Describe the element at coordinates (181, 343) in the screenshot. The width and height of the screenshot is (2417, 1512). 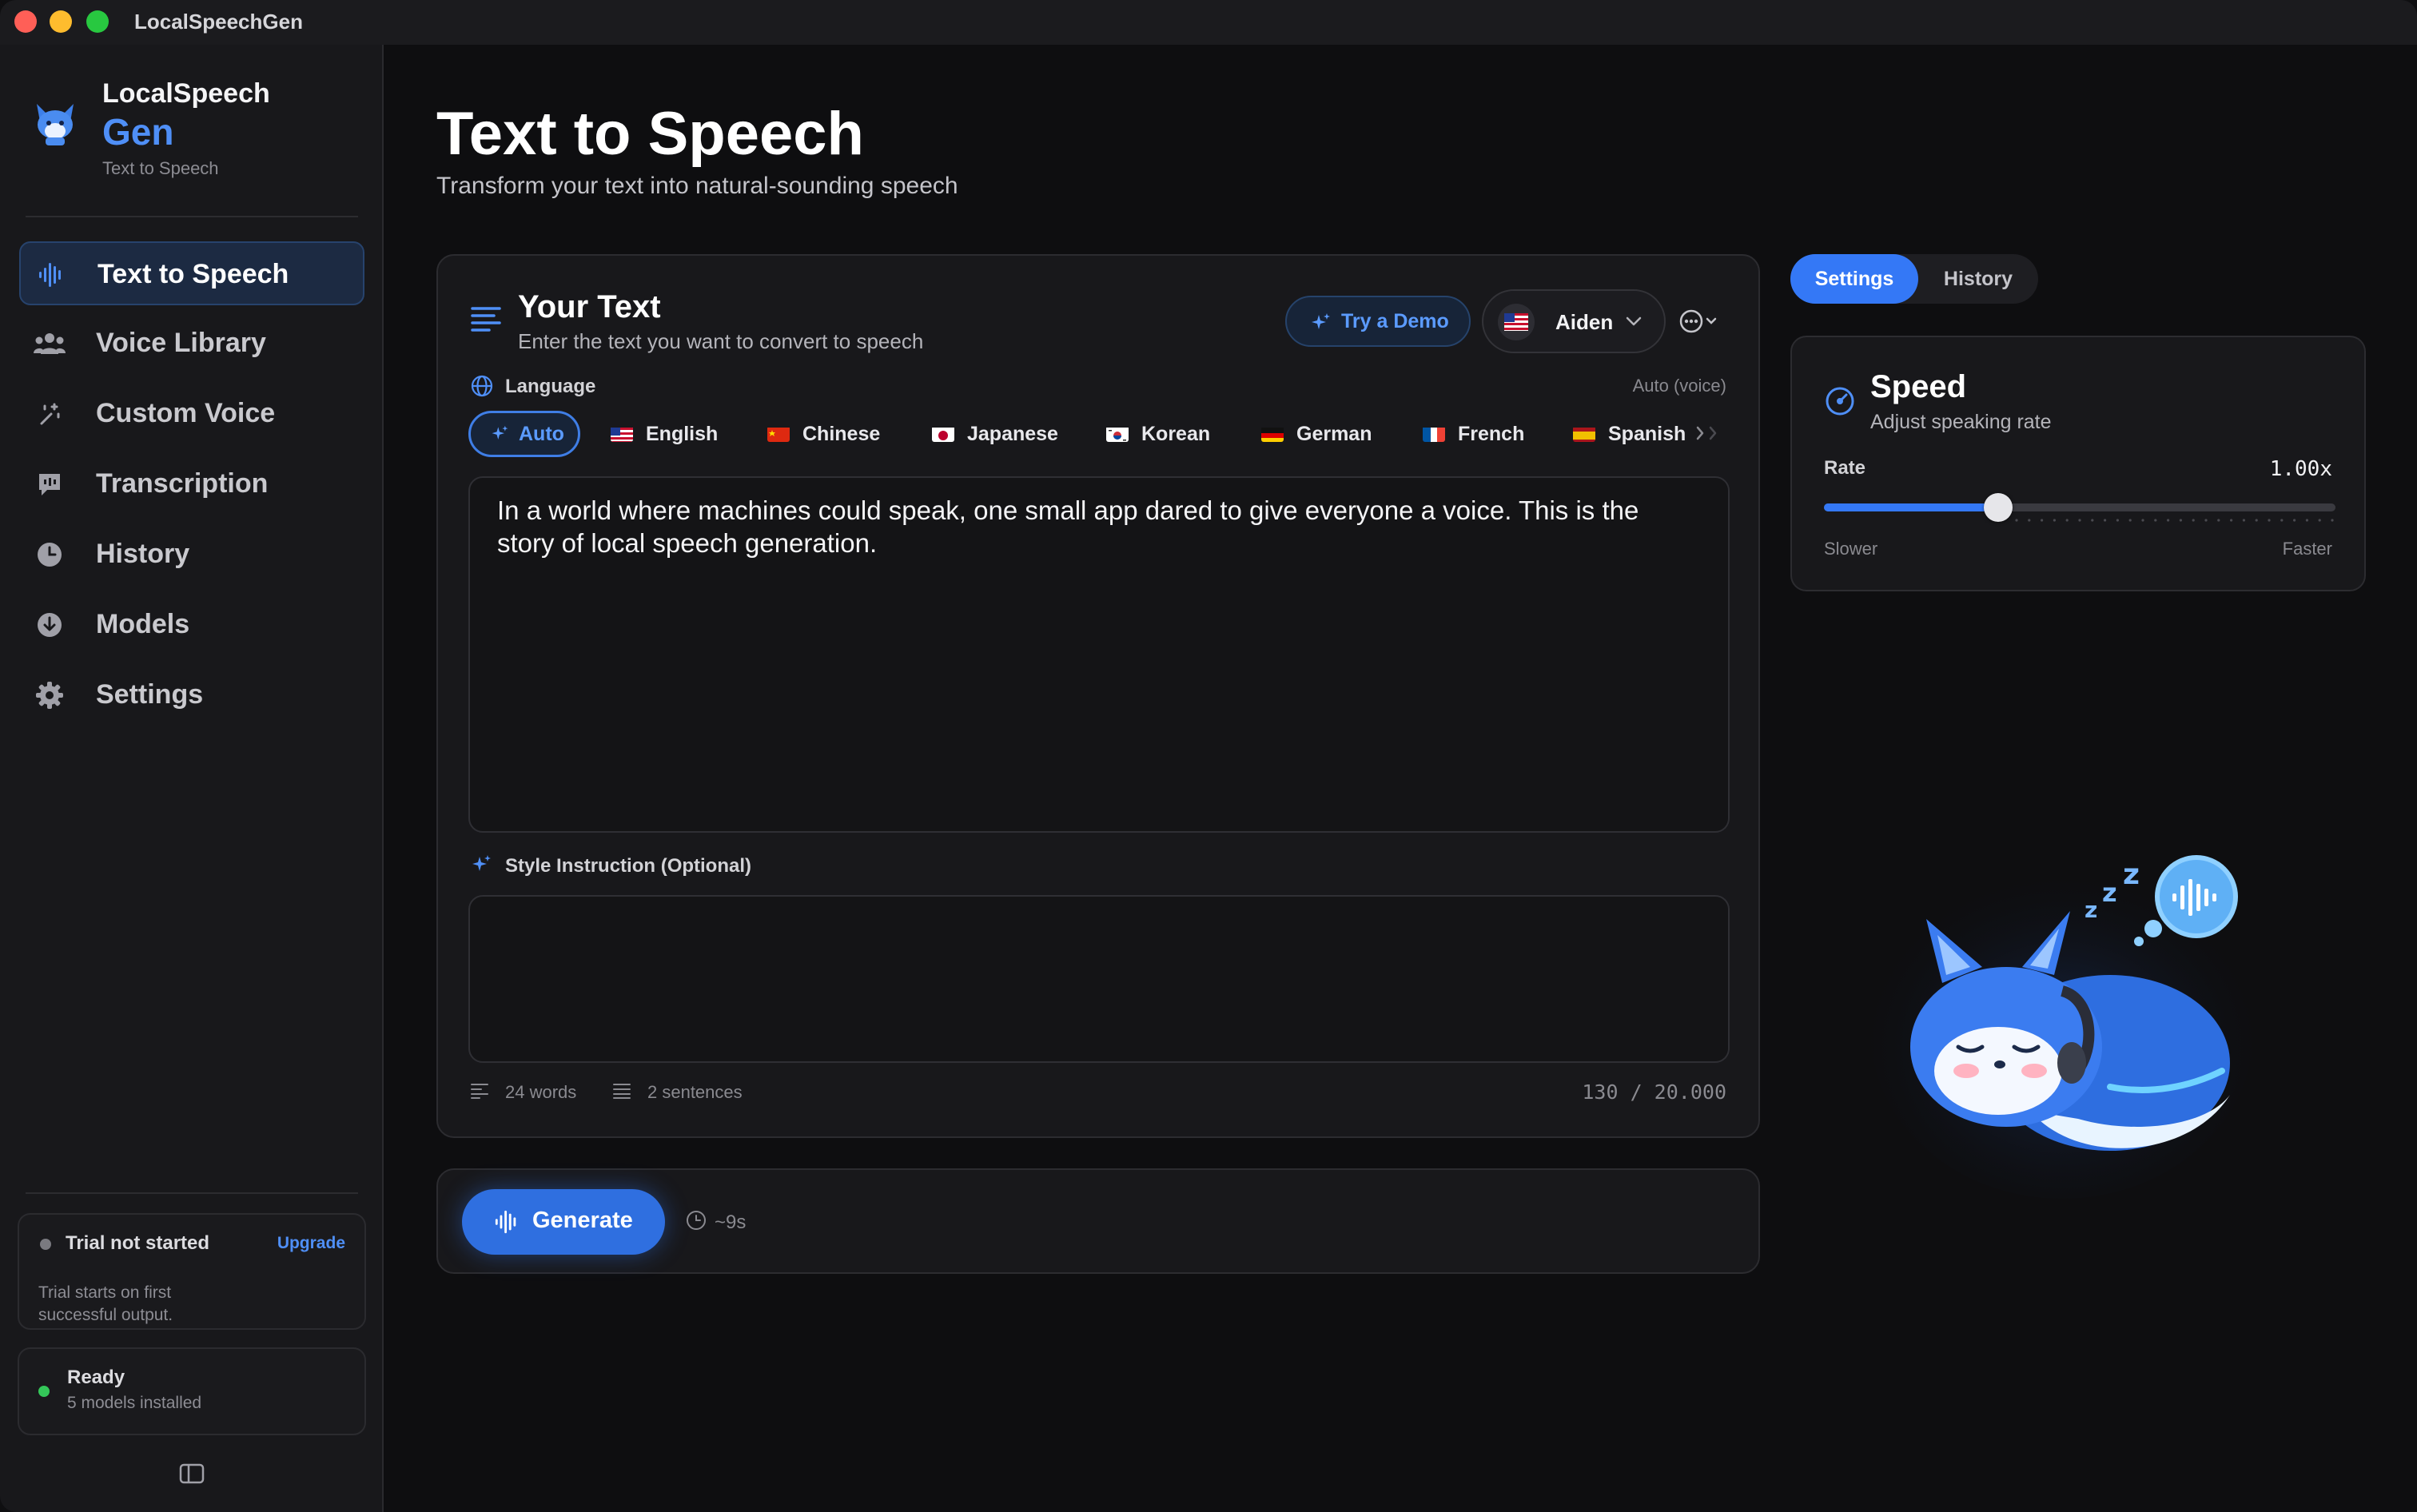
I see `sidebar-item-label: Voice Library` at that location.